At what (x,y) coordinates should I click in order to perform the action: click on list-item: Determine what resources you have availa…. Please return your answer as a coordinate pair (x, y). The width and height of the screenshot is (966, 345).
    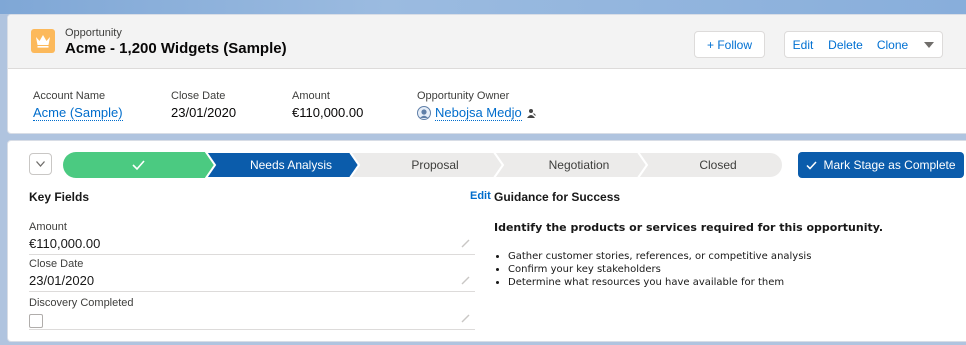
    Looking at the image, I should click on (659, 282).